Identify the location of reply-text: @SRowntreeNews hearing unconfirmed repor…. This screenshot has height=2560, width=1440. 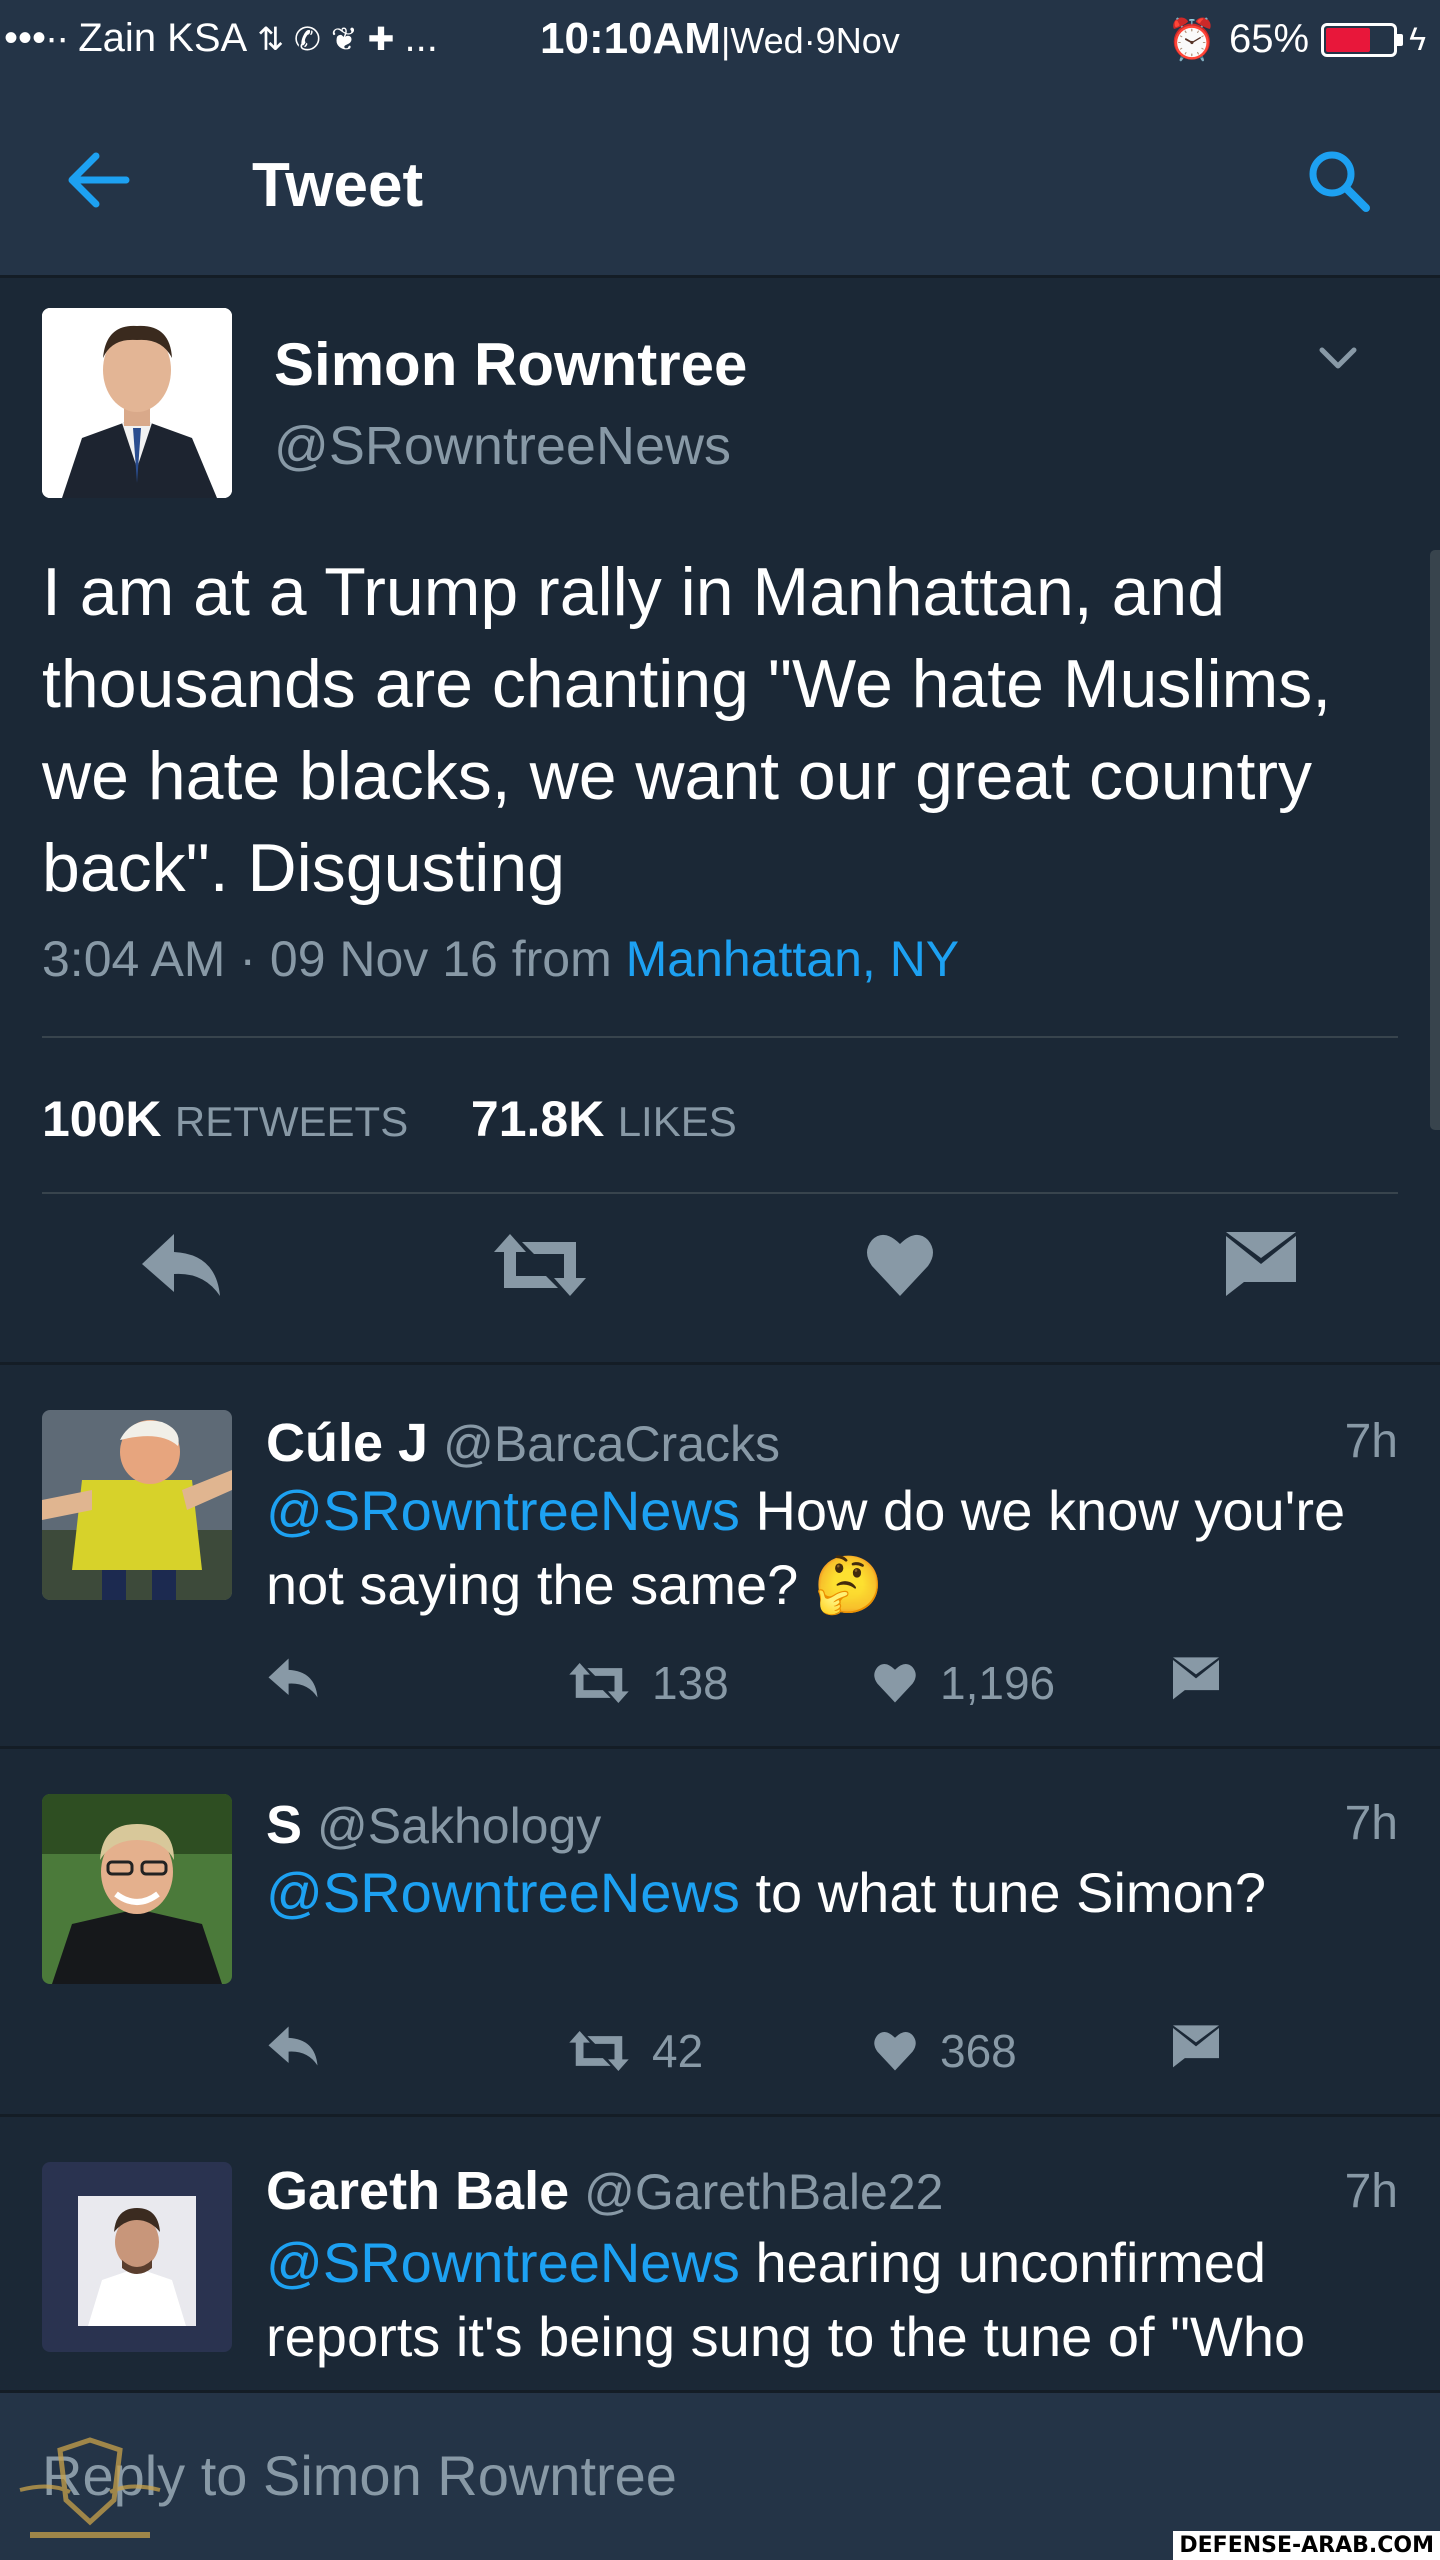
(836, 2300).